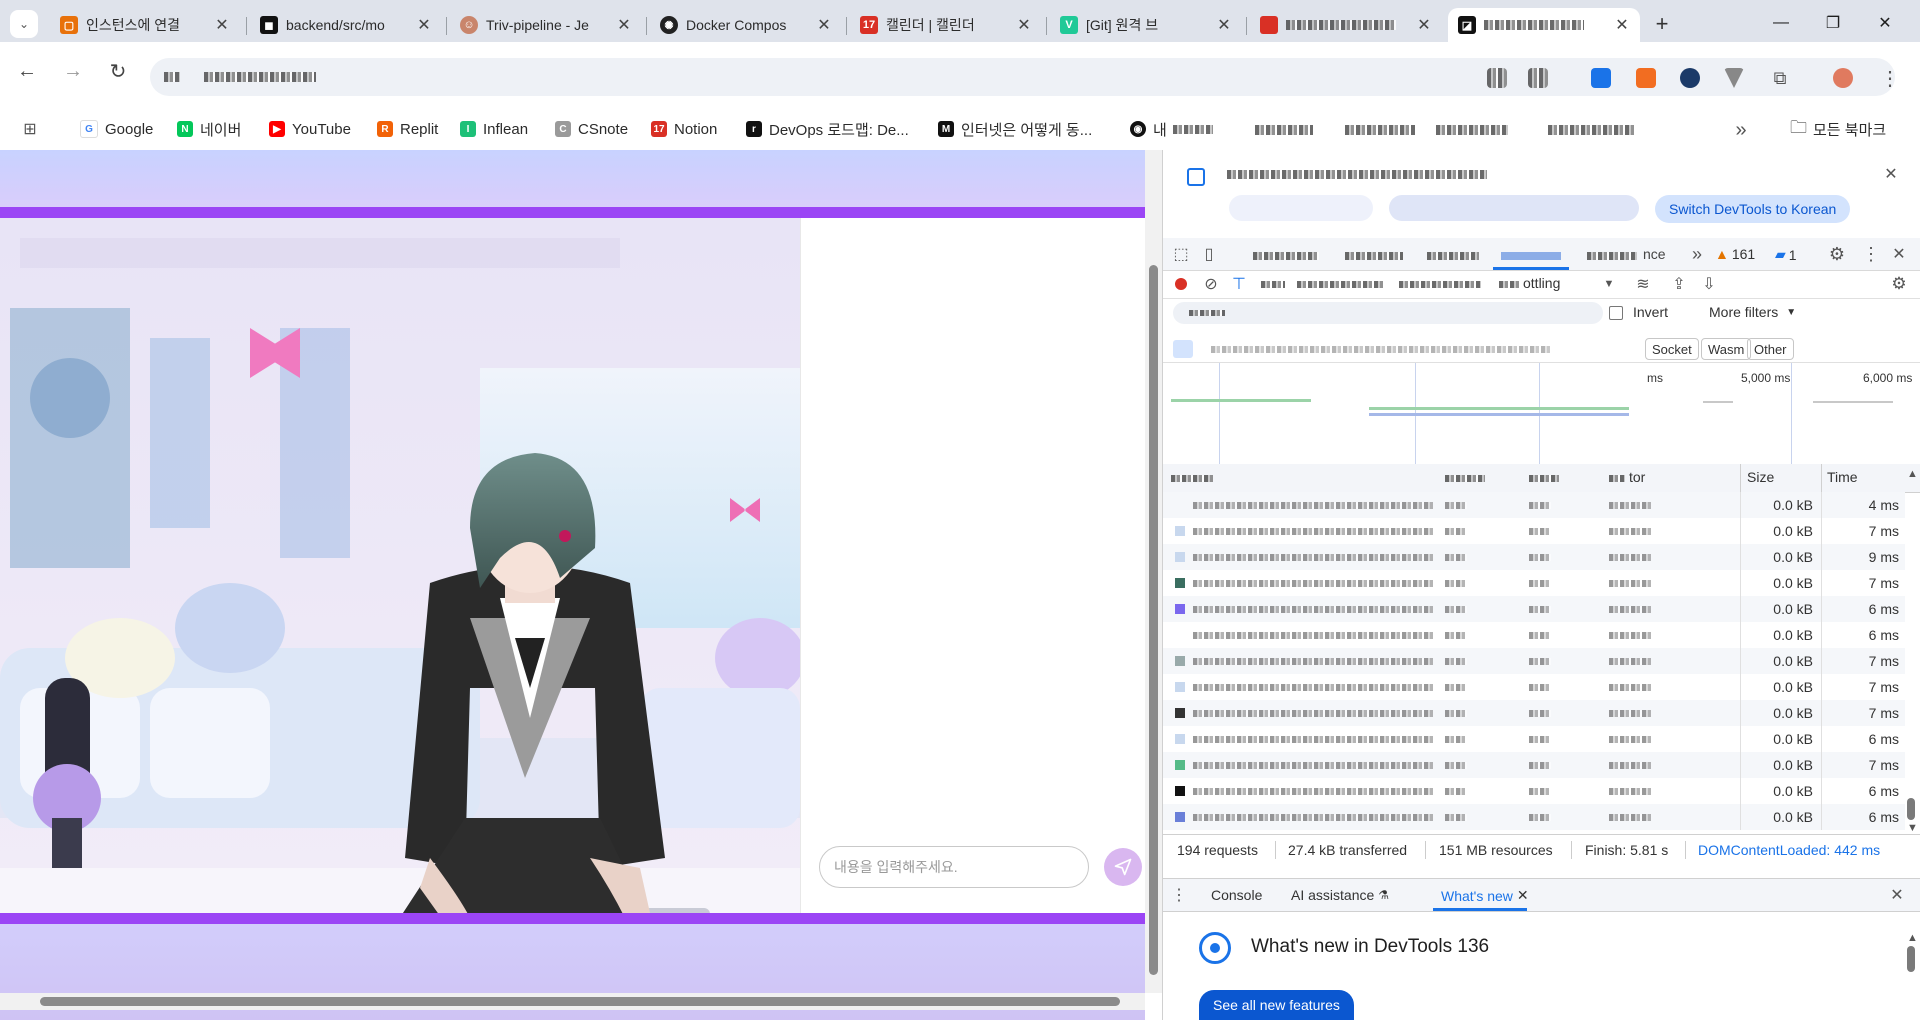 The height and width of the screenshot is (1020, 1920). Describe the element at coordinates (1890, 78) in the screenshot. I see `menu-kebab-icon: ⋮` at that location.